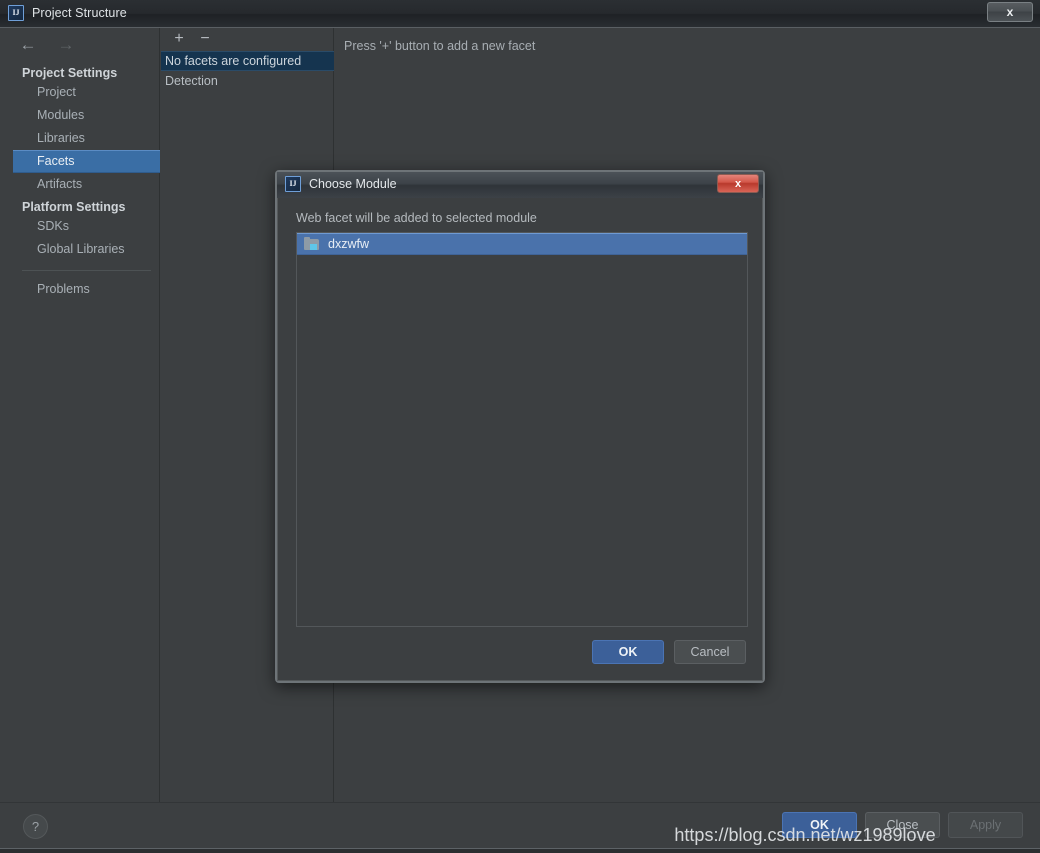 Image resolution: width=1040 pixels, height=853 pixels. I want to click on add-facet-button: +, so click(179, 39).